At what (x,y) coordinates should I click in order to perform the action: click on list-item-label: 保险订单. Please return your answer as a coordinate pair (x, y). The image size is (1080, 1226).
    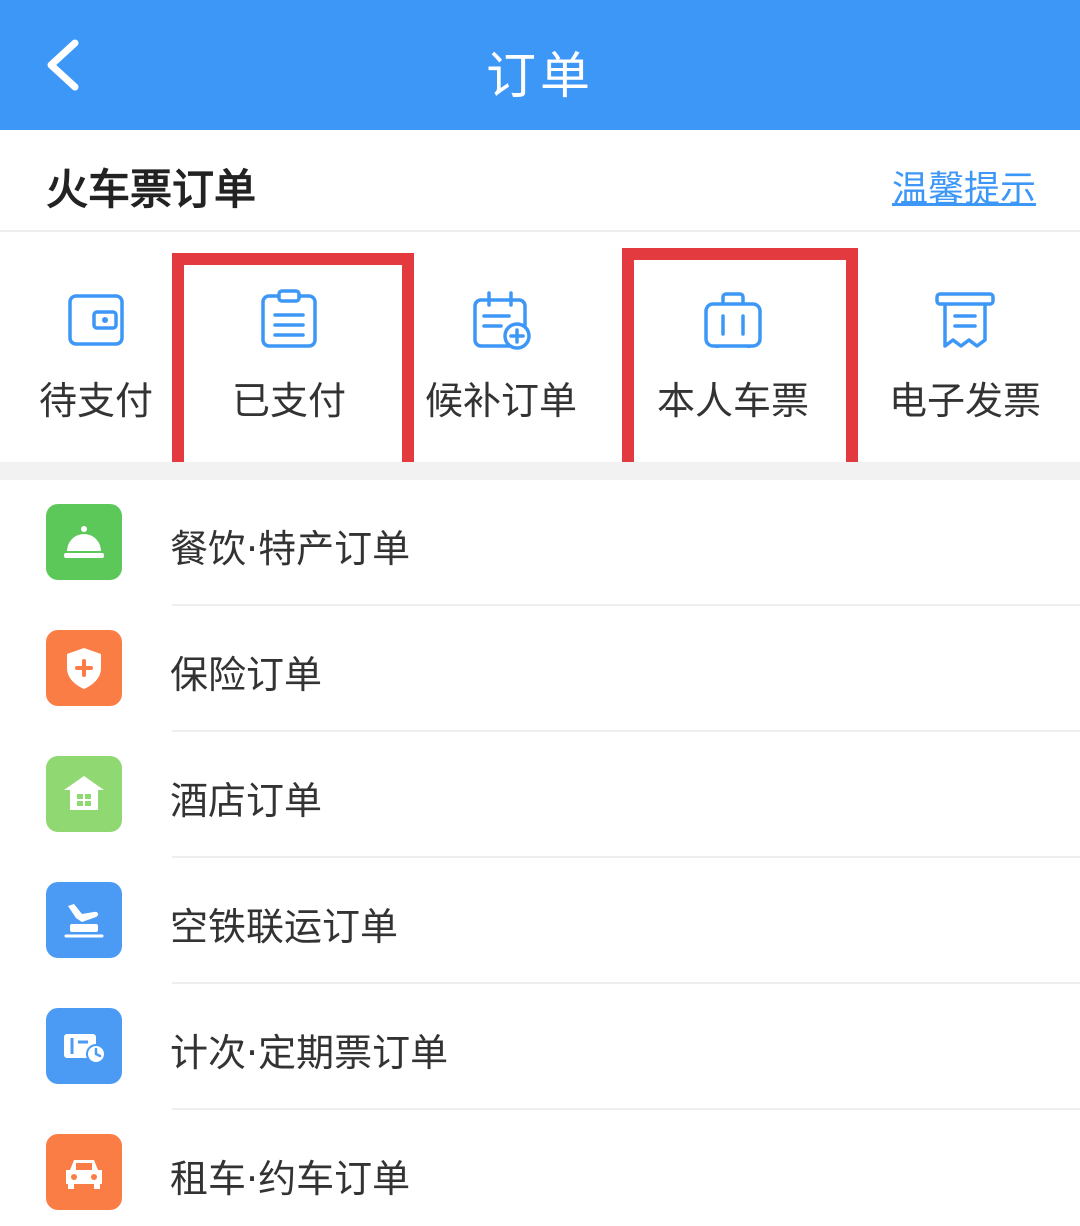
    Looking at the image, I should click on (246, 675).